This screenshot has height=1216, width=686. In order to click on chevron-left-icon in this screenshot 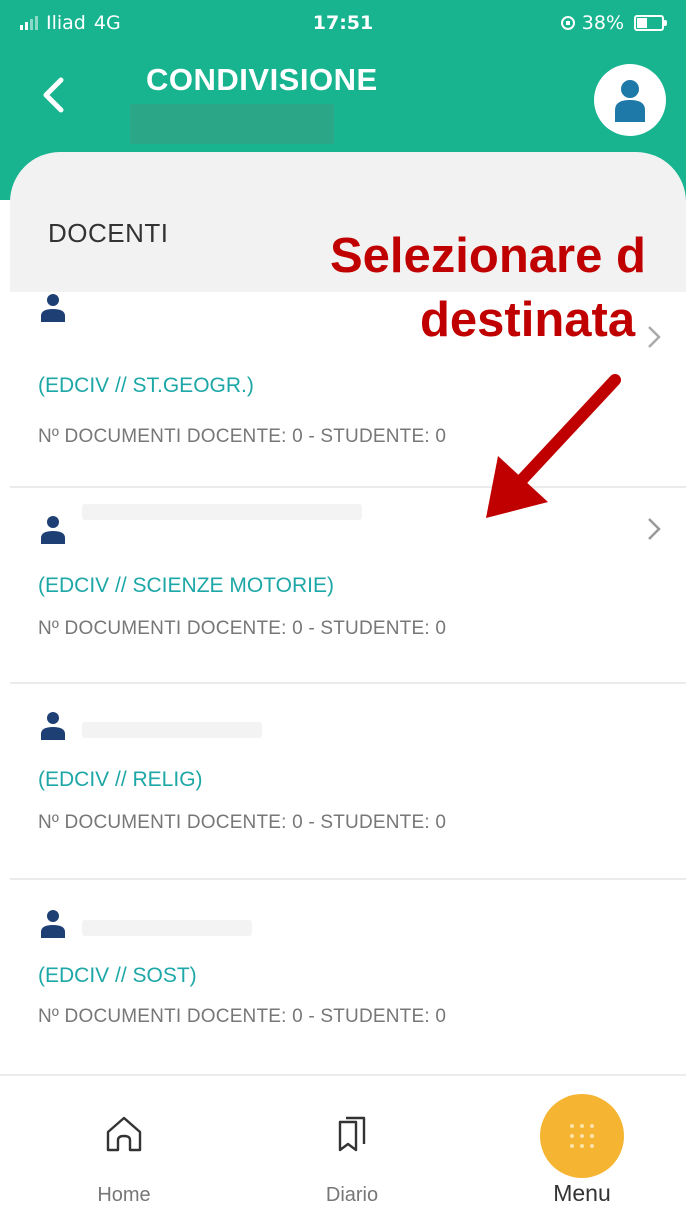, I will do `click(53, 95)`.